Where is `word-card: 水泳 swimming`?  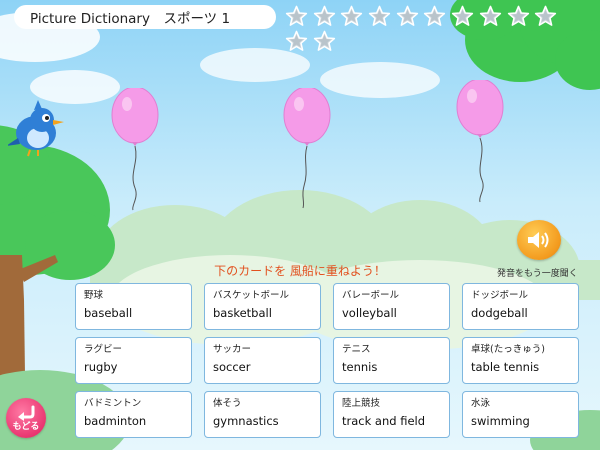 word-card: 水泳 swimming is located at coordinates (520, 414).